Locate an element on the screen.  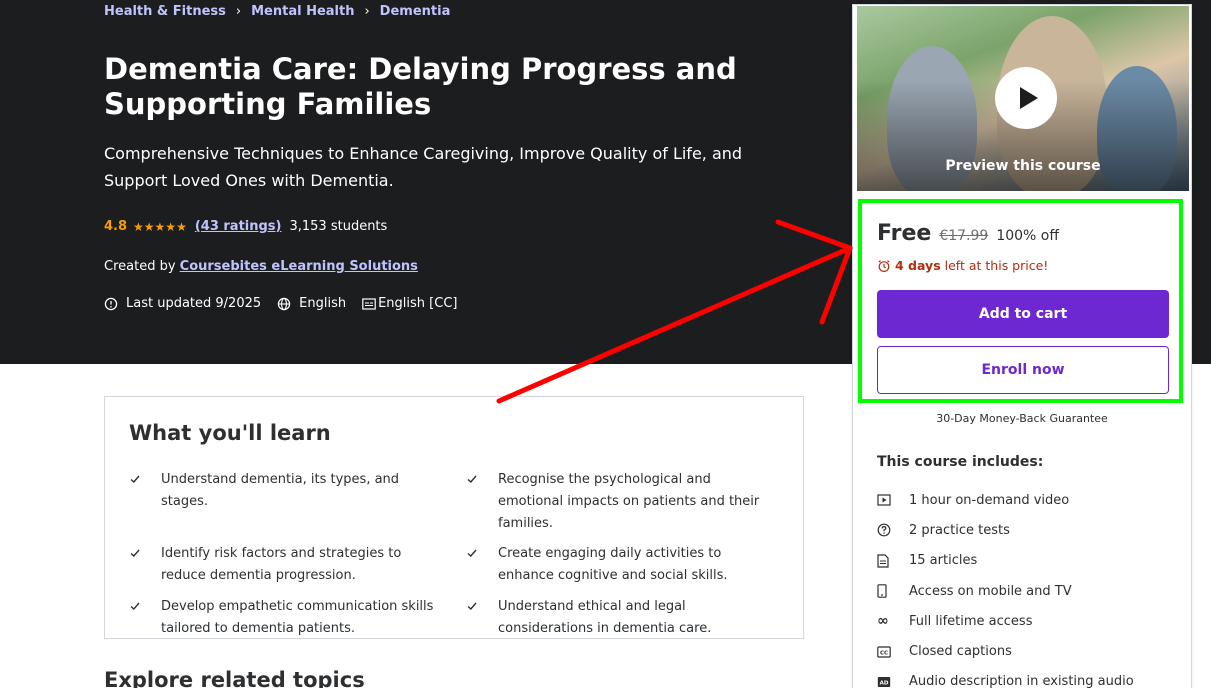
instructor-link: Coursebites eLearning Solutions is located at coordinates (299, 266).